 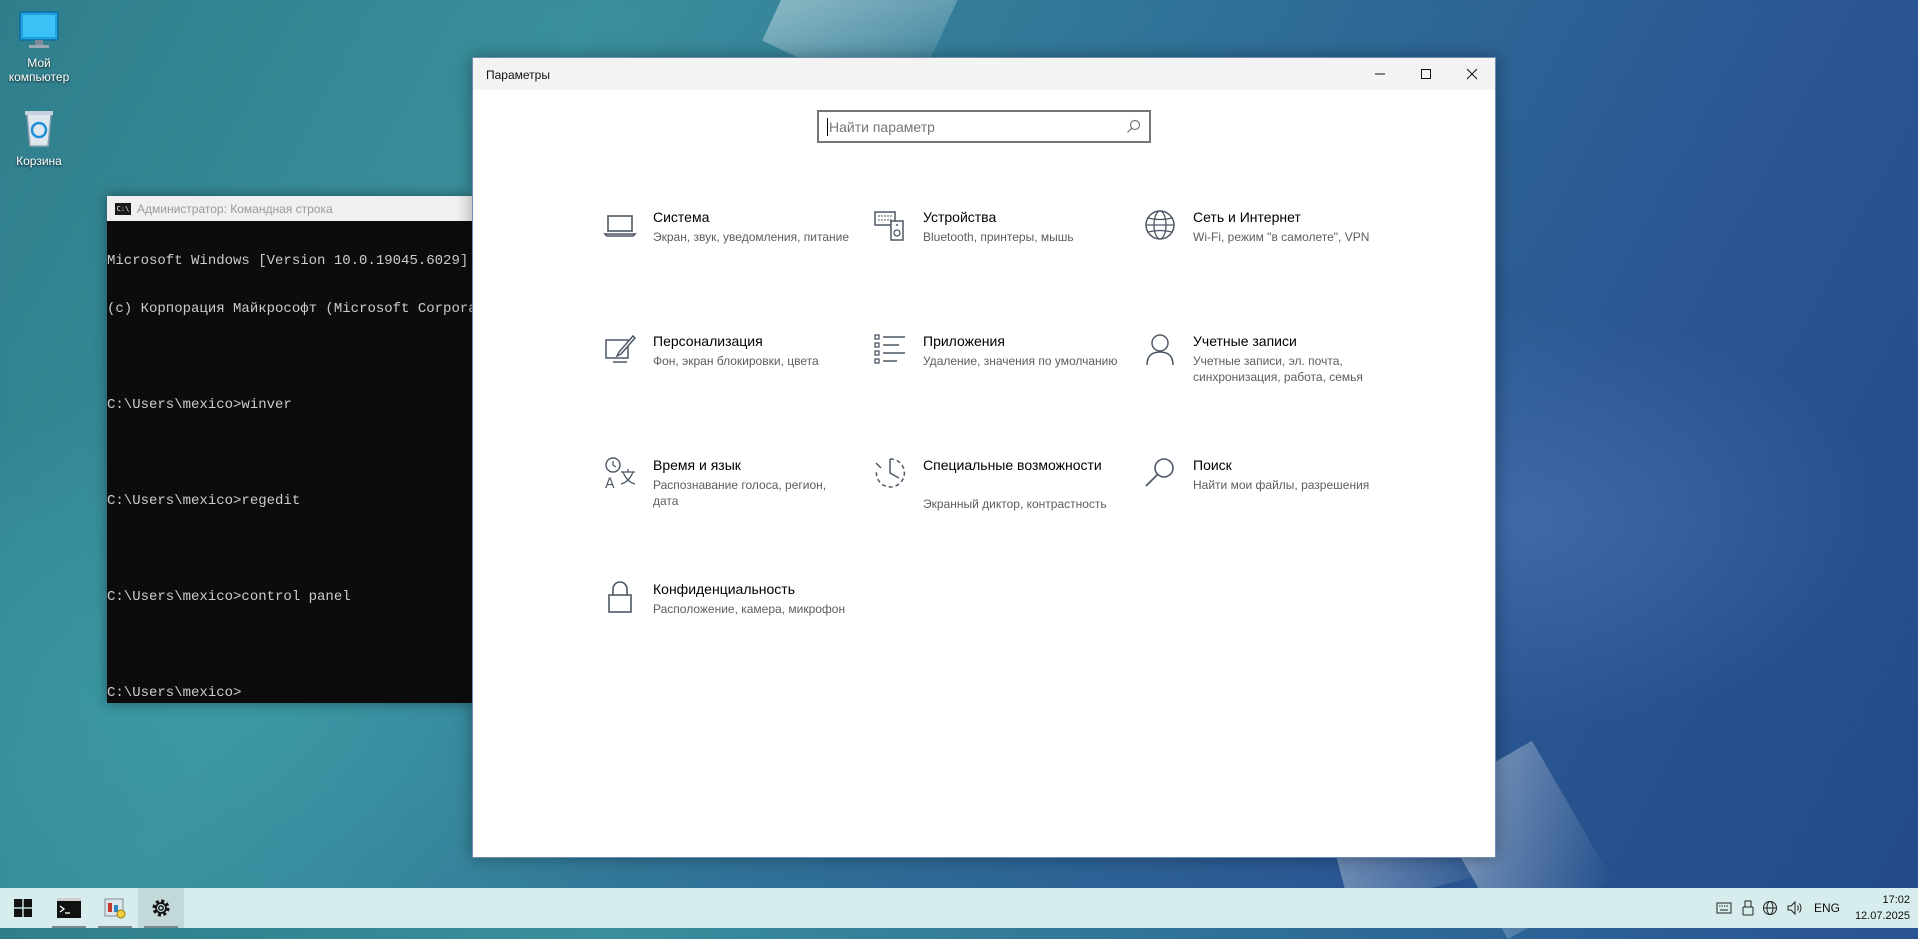 I want to click on taskbar: ENG 17:02 12.07.2025, so click(x=959, y=908).